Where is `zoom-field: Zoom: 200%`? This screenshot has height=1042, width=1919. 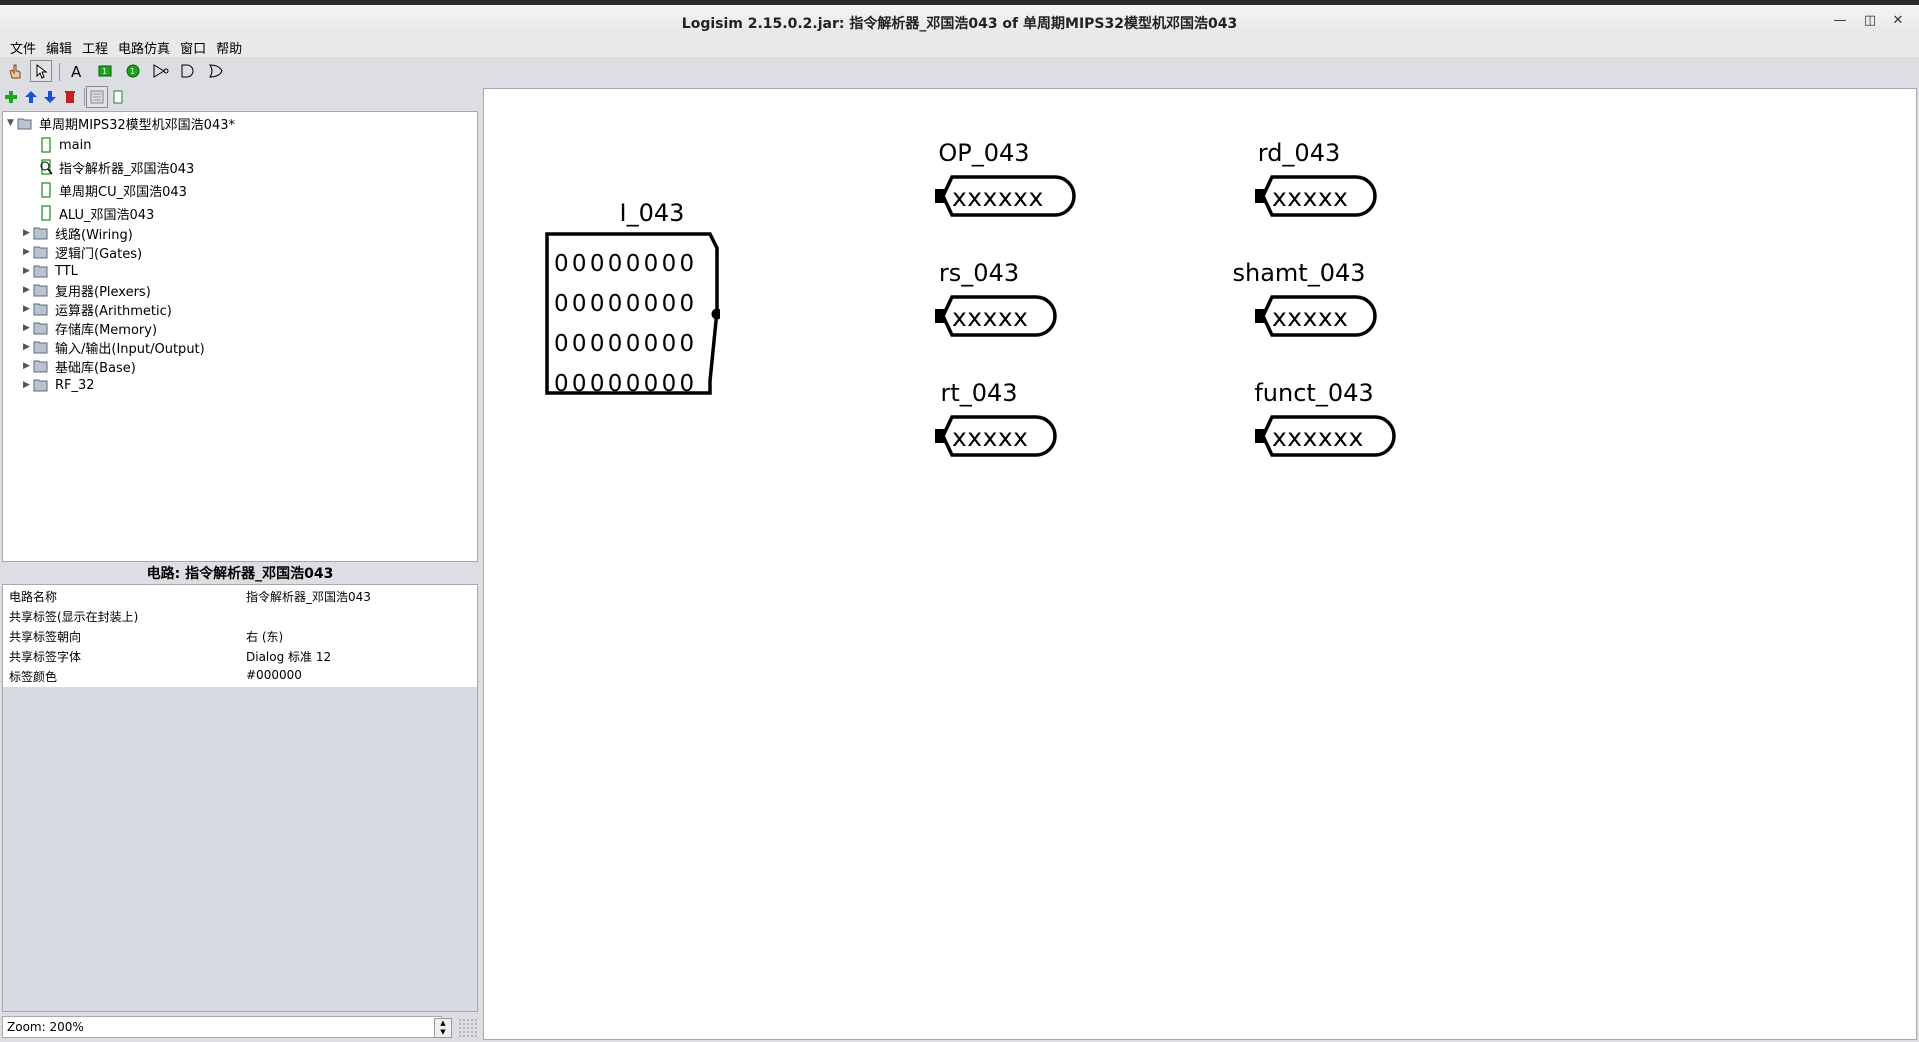 zoom-field: Zoom: 200% is located at coordinates (222, 1027).